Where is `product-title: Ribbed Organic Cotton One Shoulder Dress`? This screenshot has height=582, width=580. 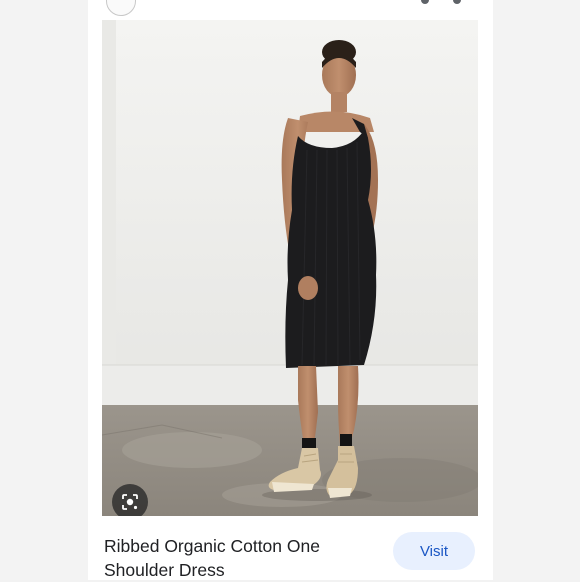
product-title: Ribbed Organic Cotton One Shoulder Dress is located at coordinates (239, 558).